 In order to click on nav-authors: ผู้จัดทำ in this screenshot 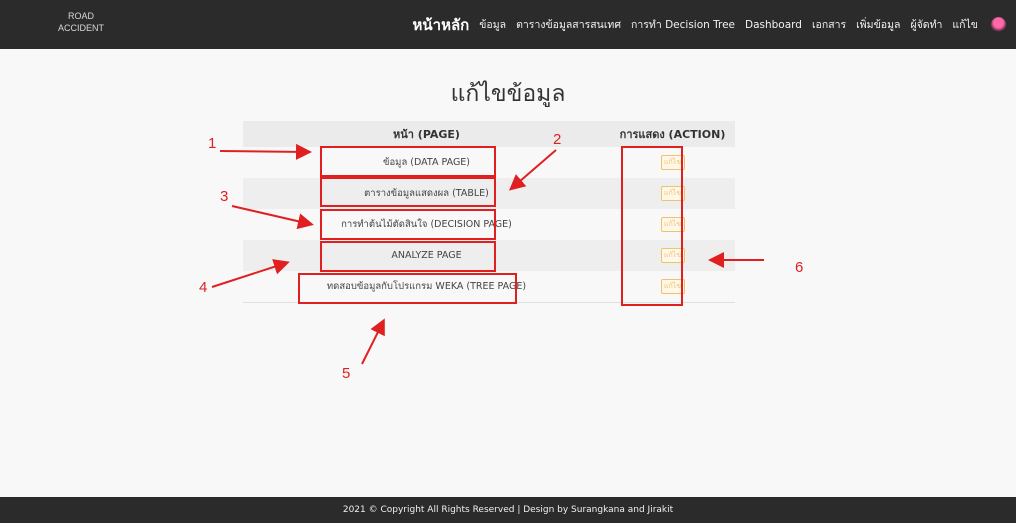, I will do `click(926, 24)`.